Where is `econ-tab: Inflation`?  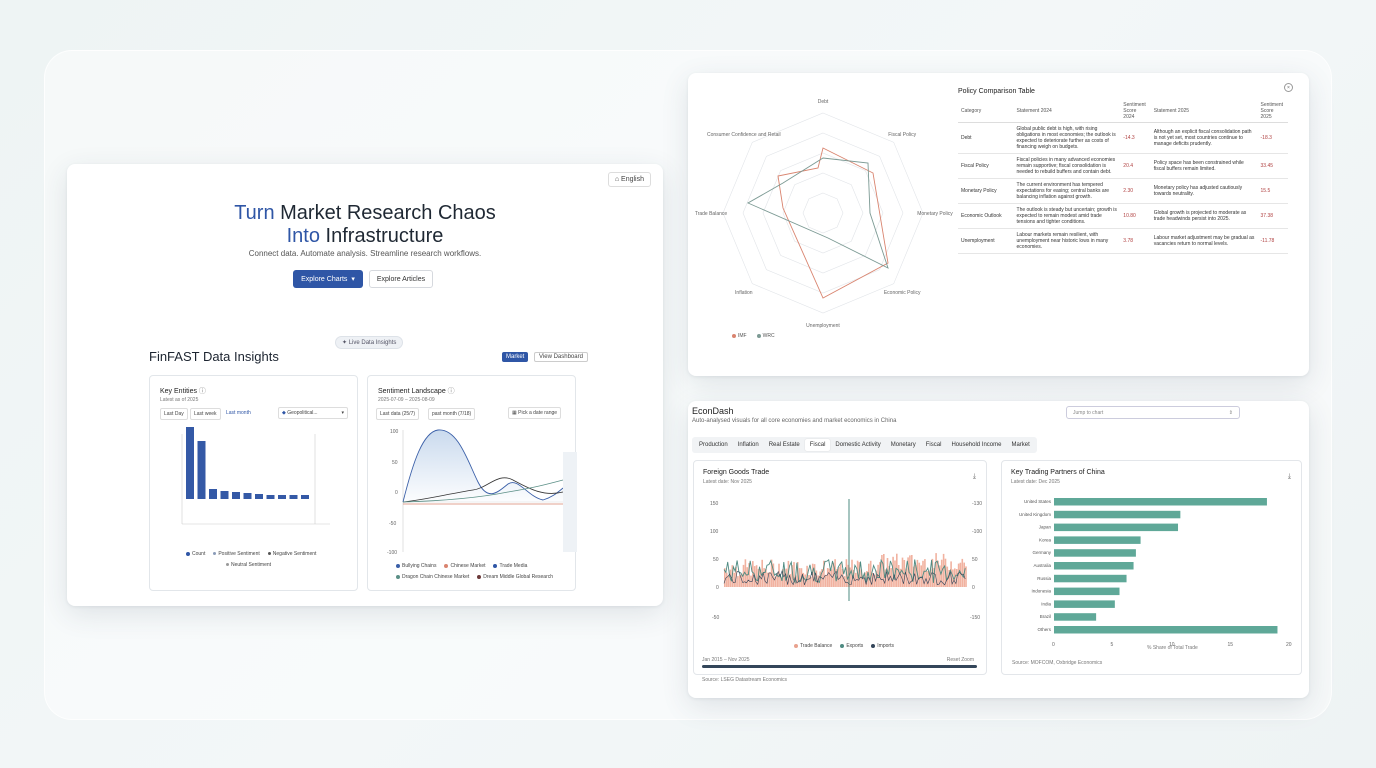
econ-tab: Inflation is located at coordinates (748, 445).